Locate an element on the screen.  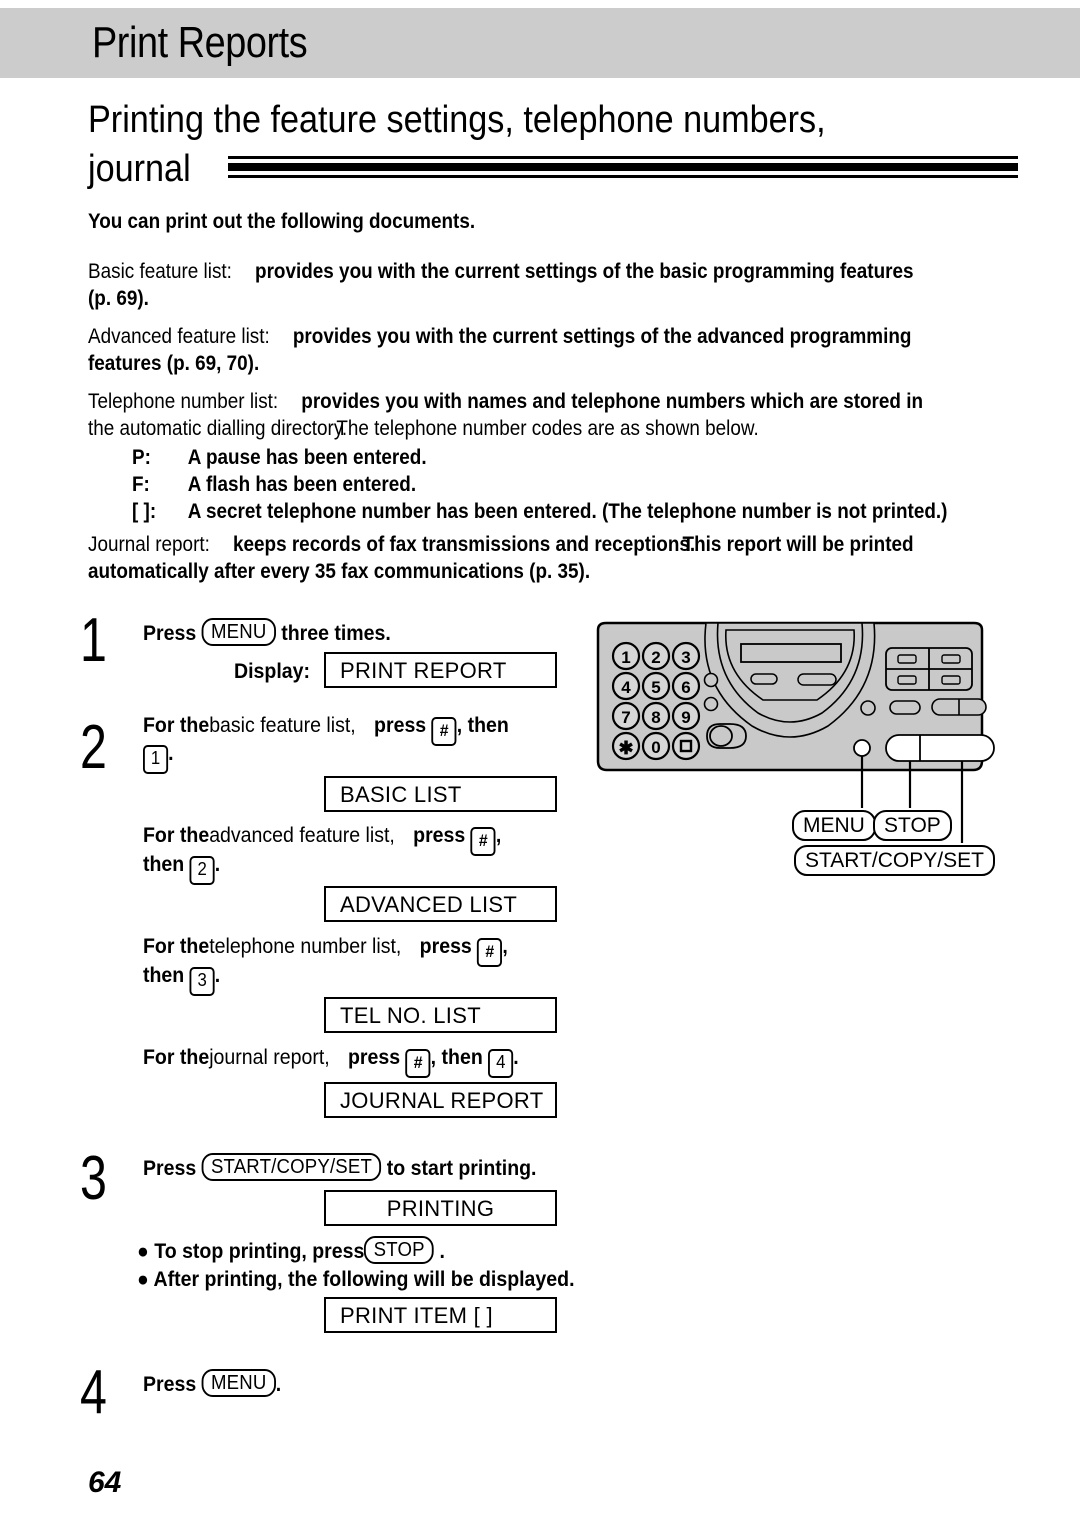
step-2-advanced-subject: advanced feature list, is located at coordinates (302, 835).